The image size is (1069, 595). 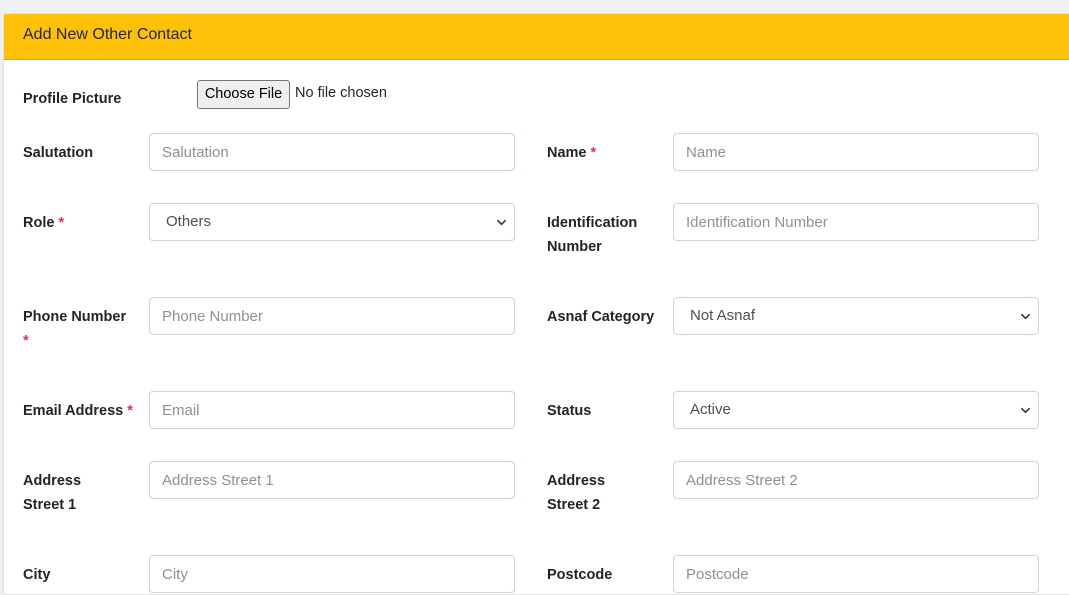 What do you see at coordinates (52, 493) in the screenshot?
I see `address-street-1-label: Address Street 1` at bounding box center [52, 493].